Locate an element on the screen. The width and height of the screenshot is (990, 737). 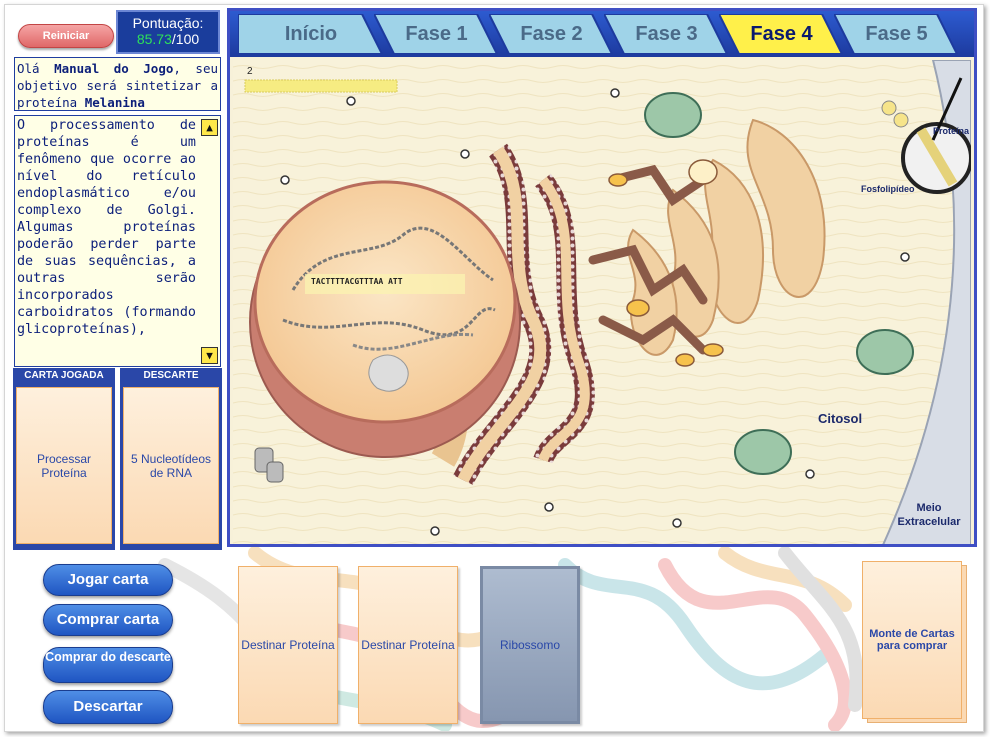
phase-tabs: Início Fase 1 Fase 2 Fase 3 Fase 4 Fase 5 is located at coordinates (602, 34).